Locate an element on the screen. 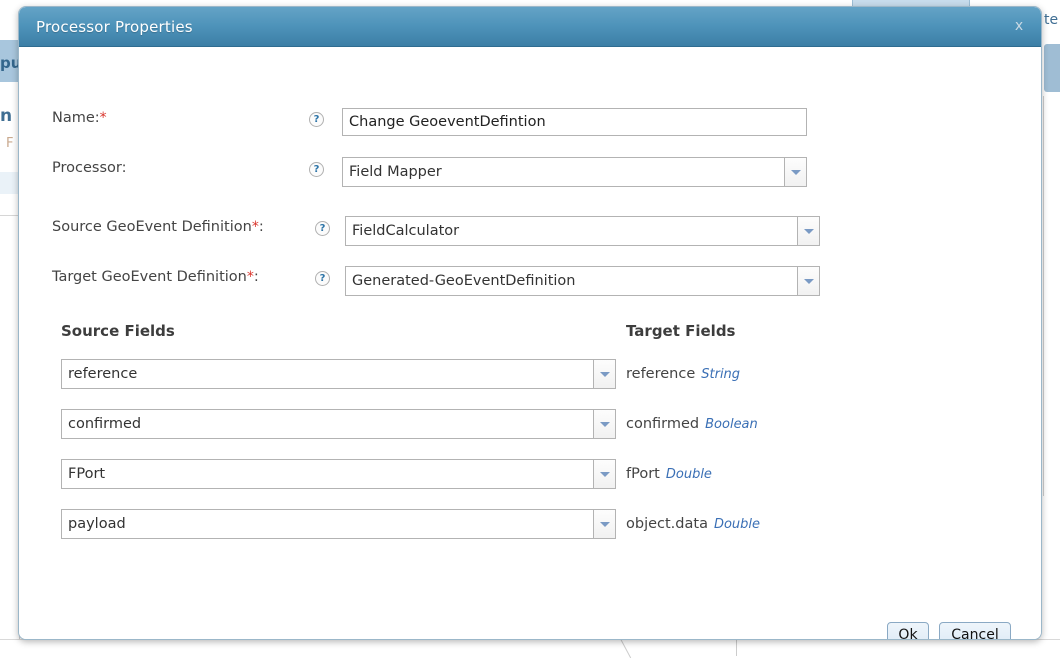  target-field-type-0: String is located at coordinates (721, 374).